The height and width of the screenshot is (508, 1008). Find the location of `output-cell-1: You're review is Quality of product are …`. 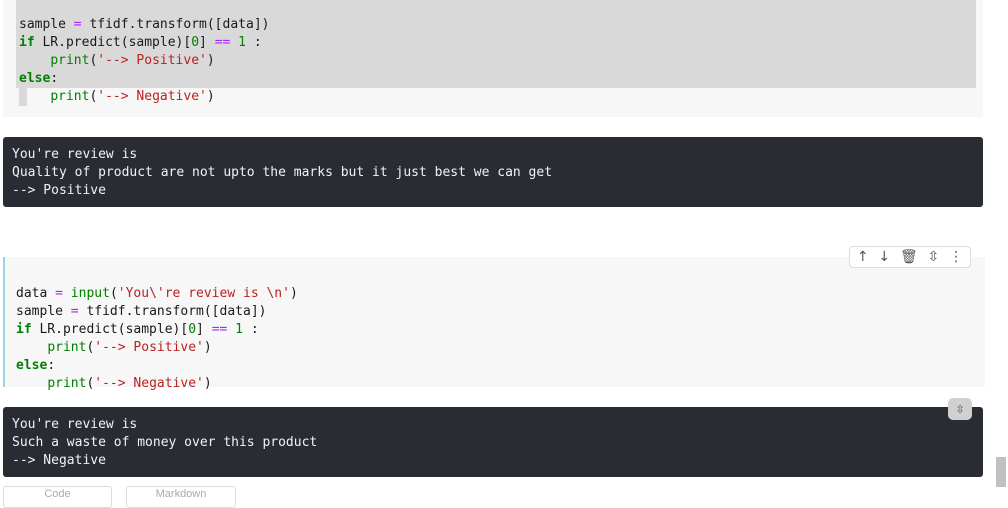

output-cell-1: You're review is Quality of product are … is located at coordinates (493, 172).